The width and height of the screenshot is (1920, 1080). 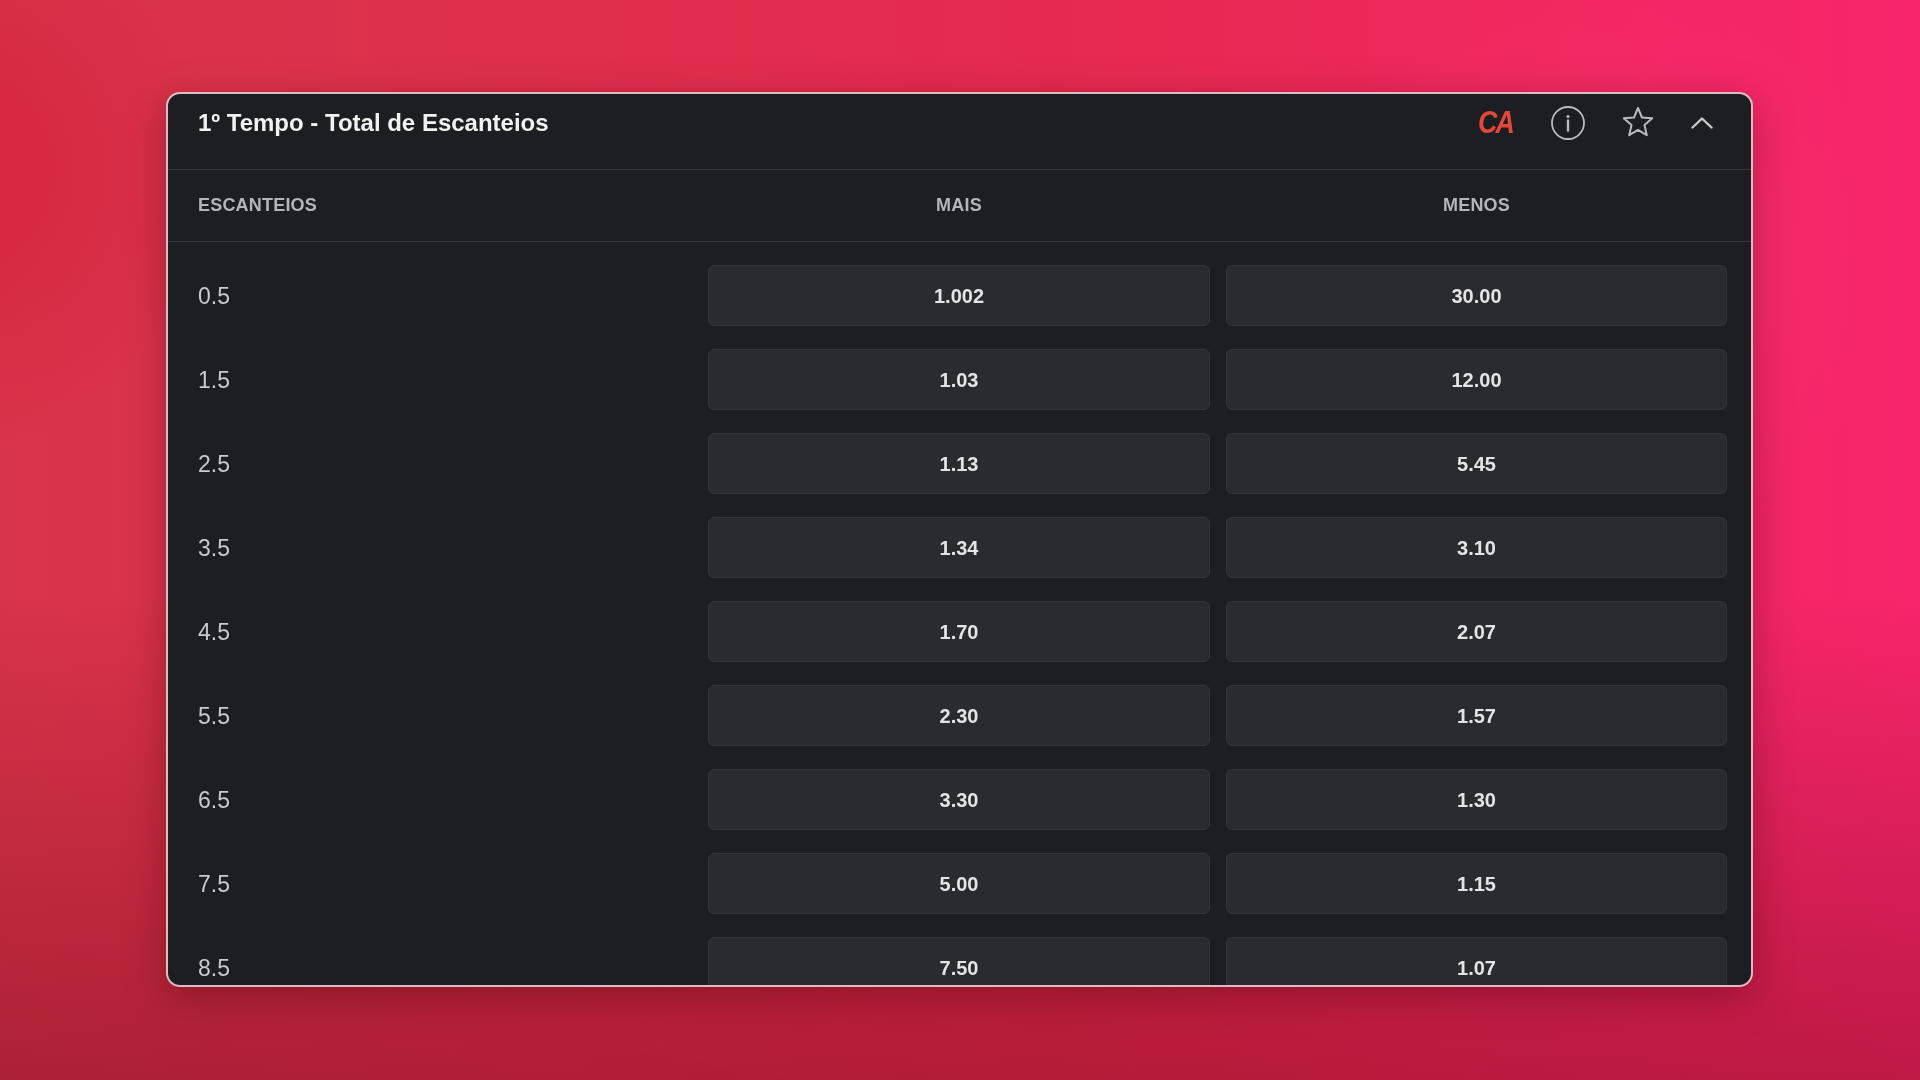 I want to click on odds-button: 2.30, so click(x=959, y=715).